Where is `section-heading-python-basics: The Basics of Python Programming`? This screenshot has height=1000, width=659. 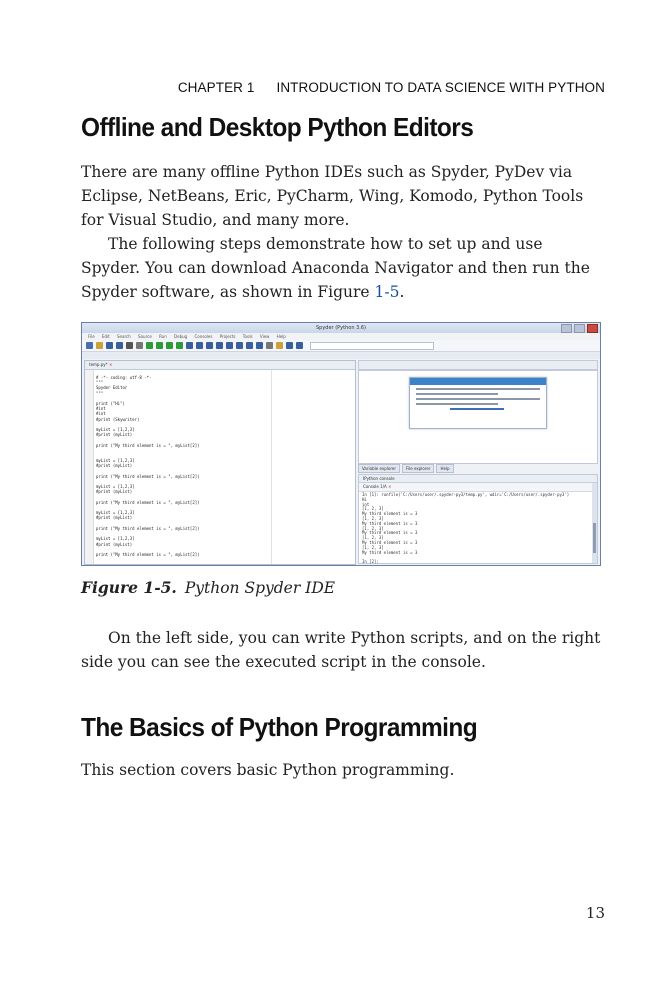
section-heading-python-basics: The Basics of Python Programming is located at coordinates (279, 727).